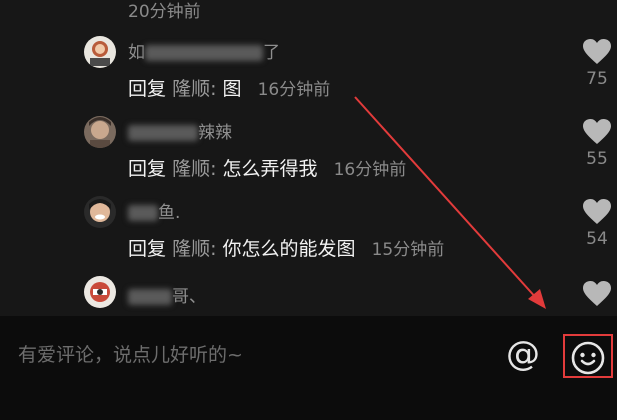 The image size is (617, 420). I want to click on like-button: 54, so click(597, 223).